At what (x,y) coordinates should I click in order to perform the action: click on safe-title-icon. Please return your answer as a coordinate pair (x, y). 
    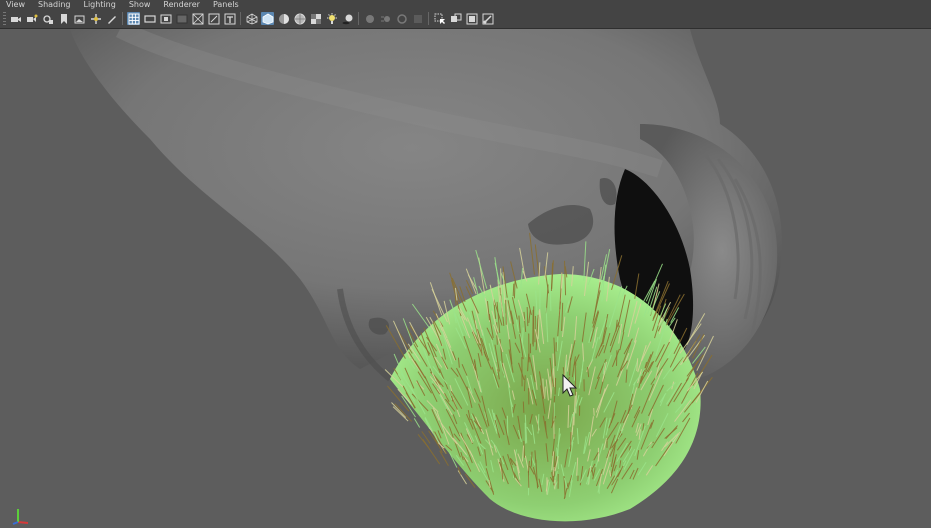
    Looking at the image, I should click on (229, 18).